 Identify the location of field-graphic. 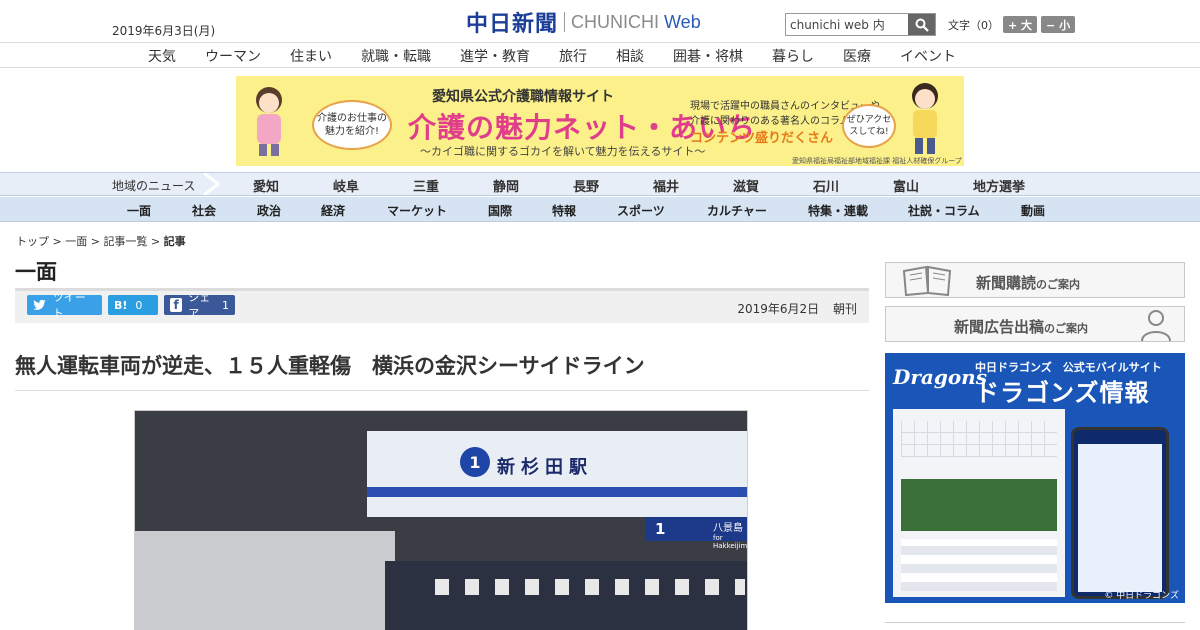
(979, 505).